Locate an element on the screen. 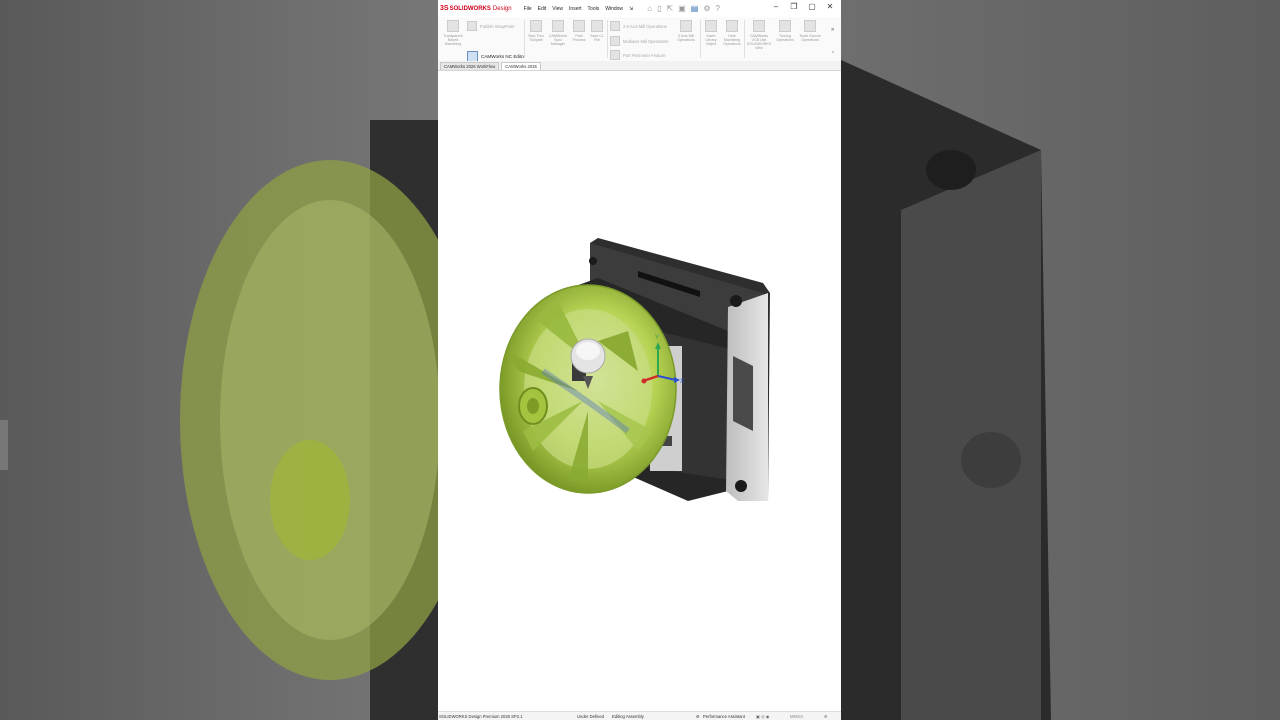 Image resolution: width=1280 pixels, height=720 pixels. window-controls: – ❐ ▢ ✕ is located at coordinates (803, 6).